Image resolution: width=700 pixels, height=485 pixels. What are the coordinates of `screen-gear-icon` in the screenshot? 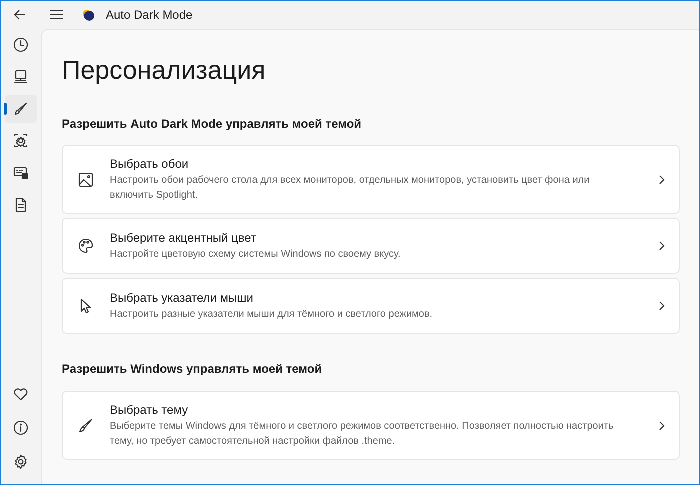 It's located at (21, 141).